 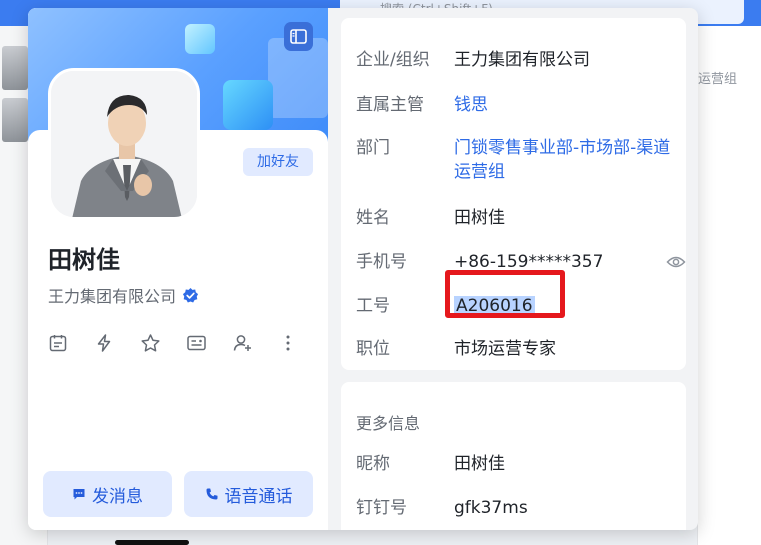 I want to click on name-label: 姓名, so click(x=373, y=218).